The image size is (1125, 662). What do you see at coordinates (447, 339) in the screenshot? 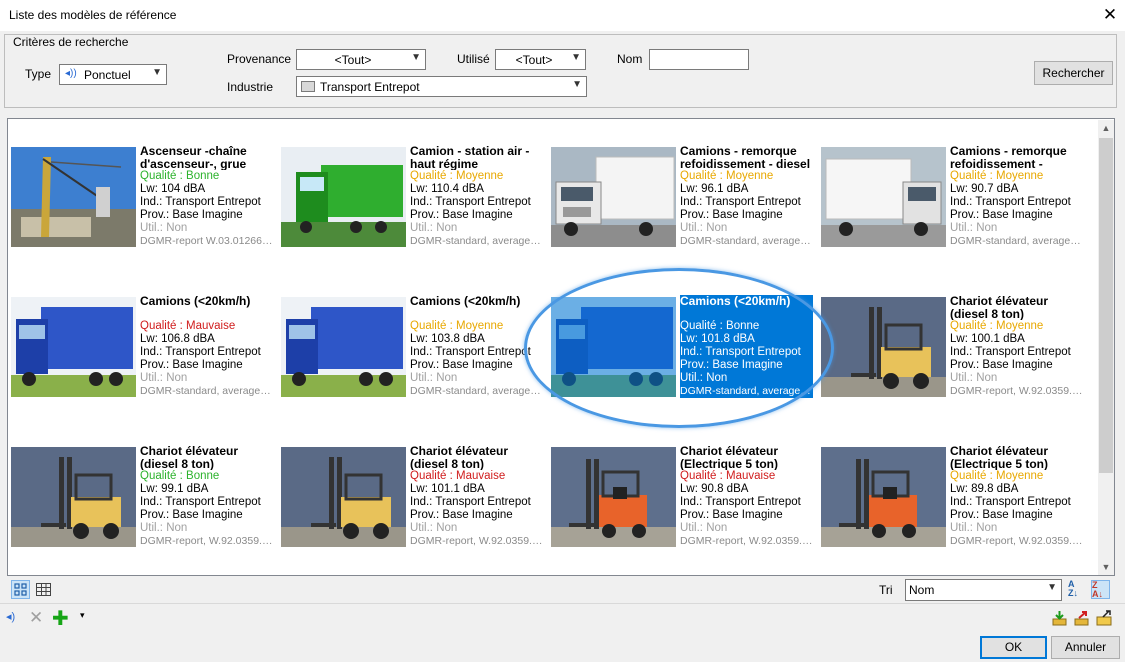
I see `lw-value: Lw: 103.8 dBA` at bounding box center [447, 339].